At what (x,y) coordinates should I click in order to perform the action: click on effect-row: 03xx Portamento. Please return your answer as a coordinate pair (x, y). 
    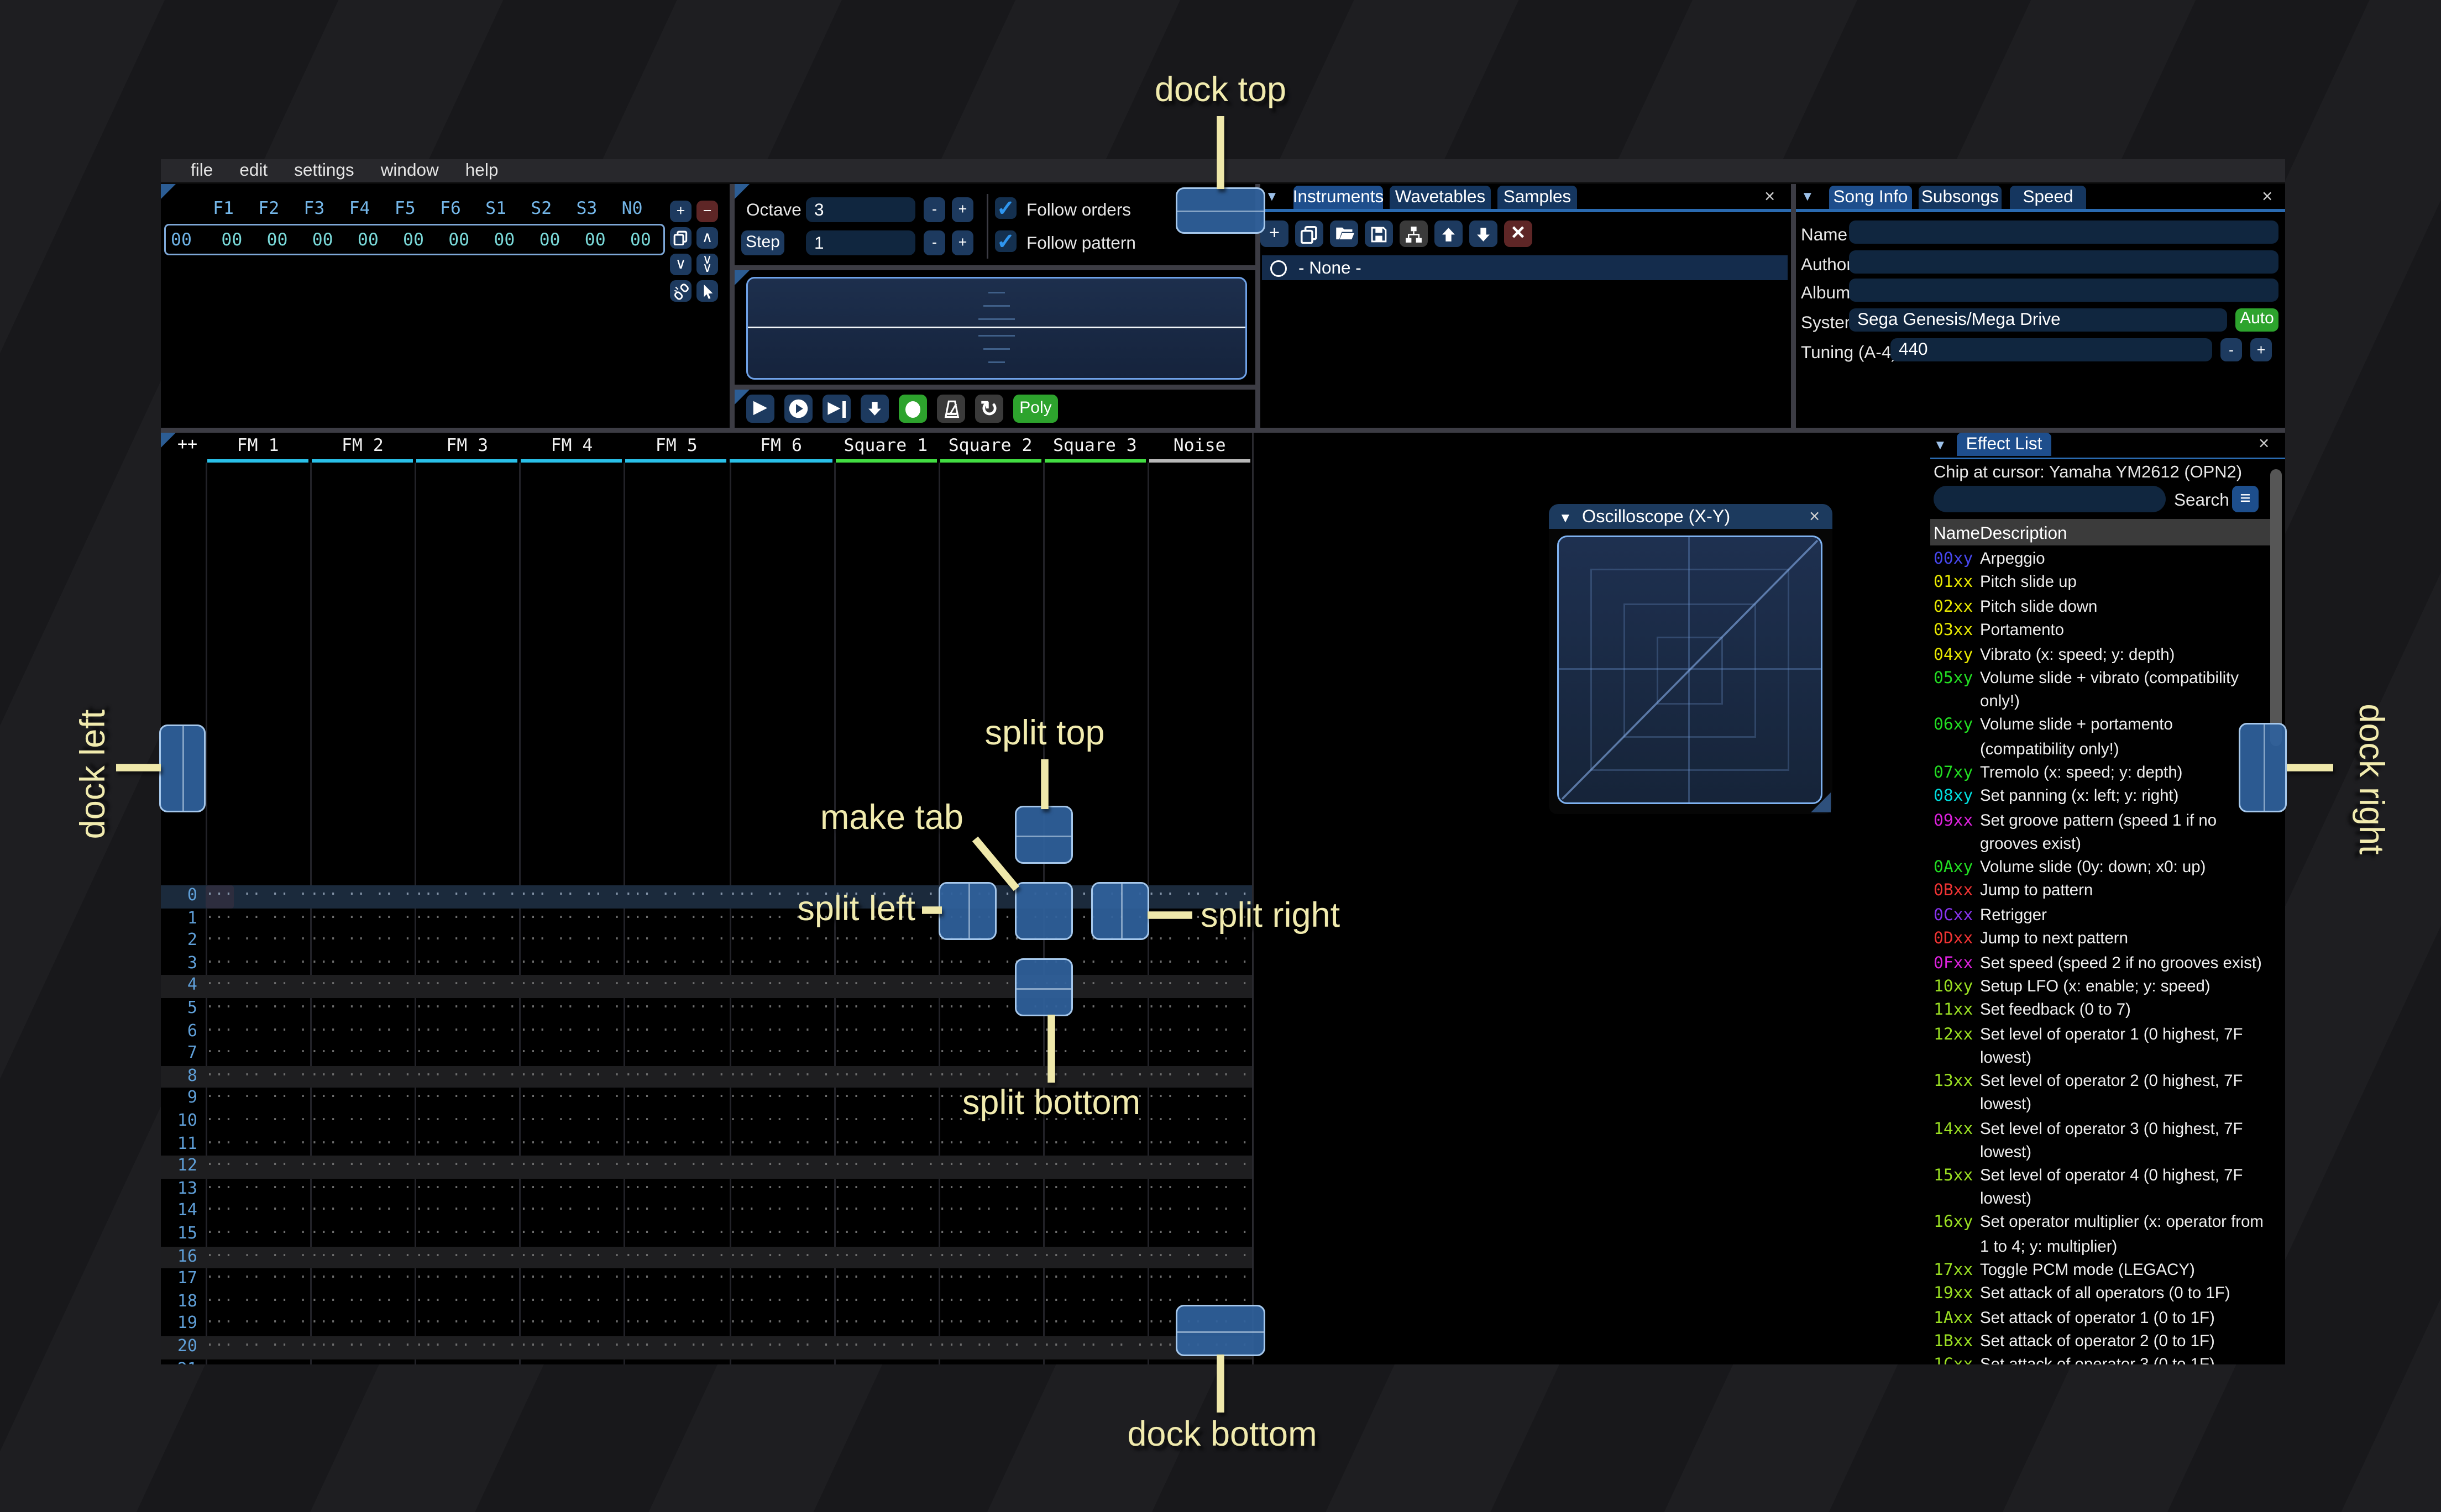
    Looking at the image, I should click on (2102, 633).